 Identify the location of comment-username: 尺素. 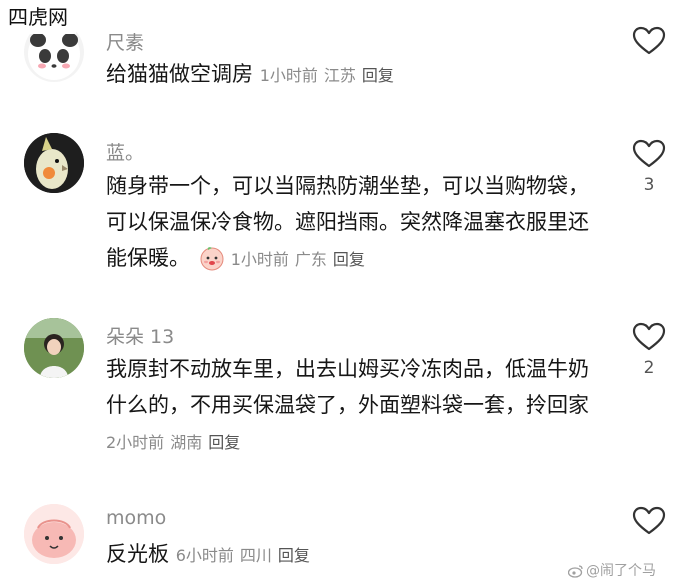
(125, 41).